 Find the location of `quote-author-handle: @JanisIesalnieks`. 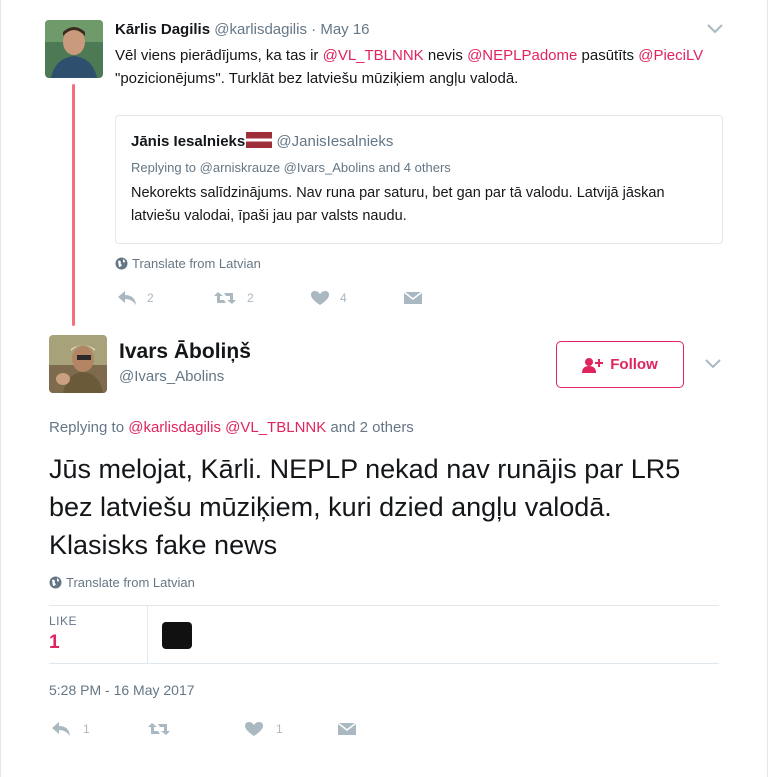

quote-author-handle: @JanisIesalnieks is located at coordinates (335, 141).